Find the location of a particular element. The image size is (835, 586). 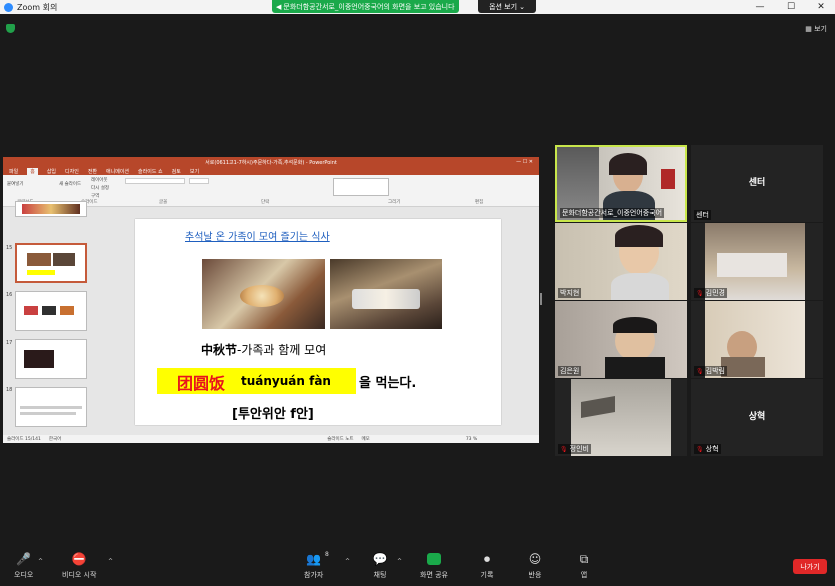

paste-button: 붙여넣기 is located at coordinates (15, 184).